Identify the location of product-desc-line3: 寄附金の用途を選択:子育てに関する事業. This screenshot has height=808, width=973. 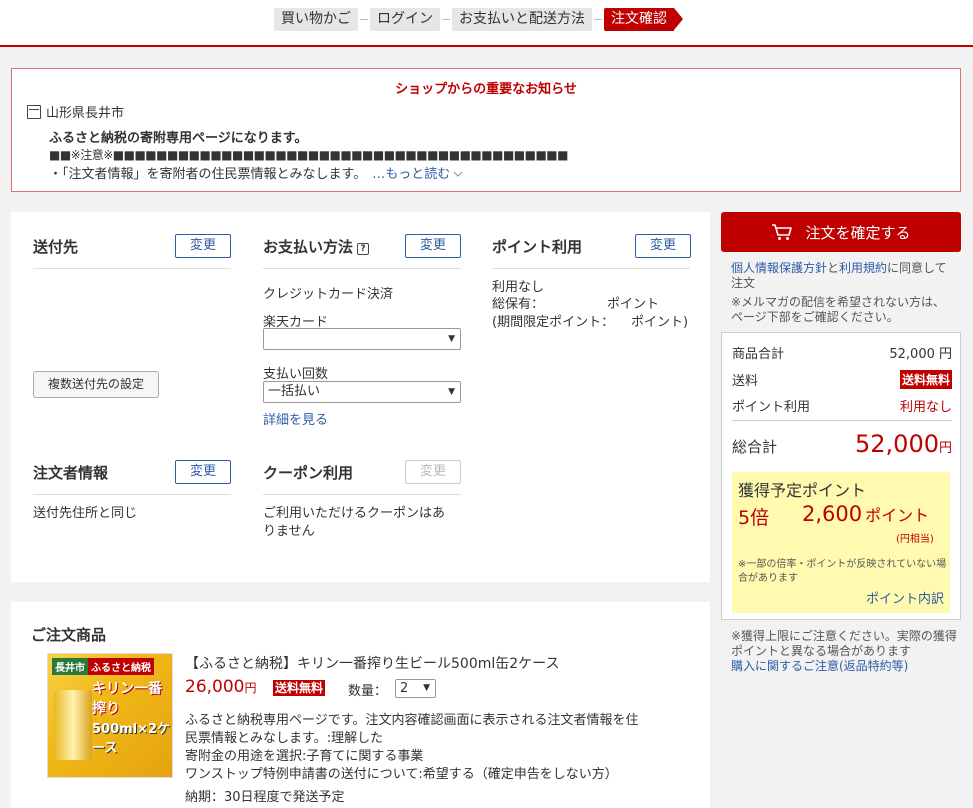
(304, 756).